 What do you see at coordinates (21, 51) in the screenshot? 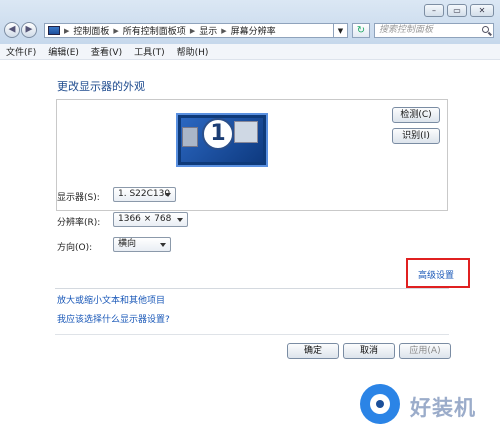
I see `menu-file: 文件(F)` at bounding box center [21, 51].